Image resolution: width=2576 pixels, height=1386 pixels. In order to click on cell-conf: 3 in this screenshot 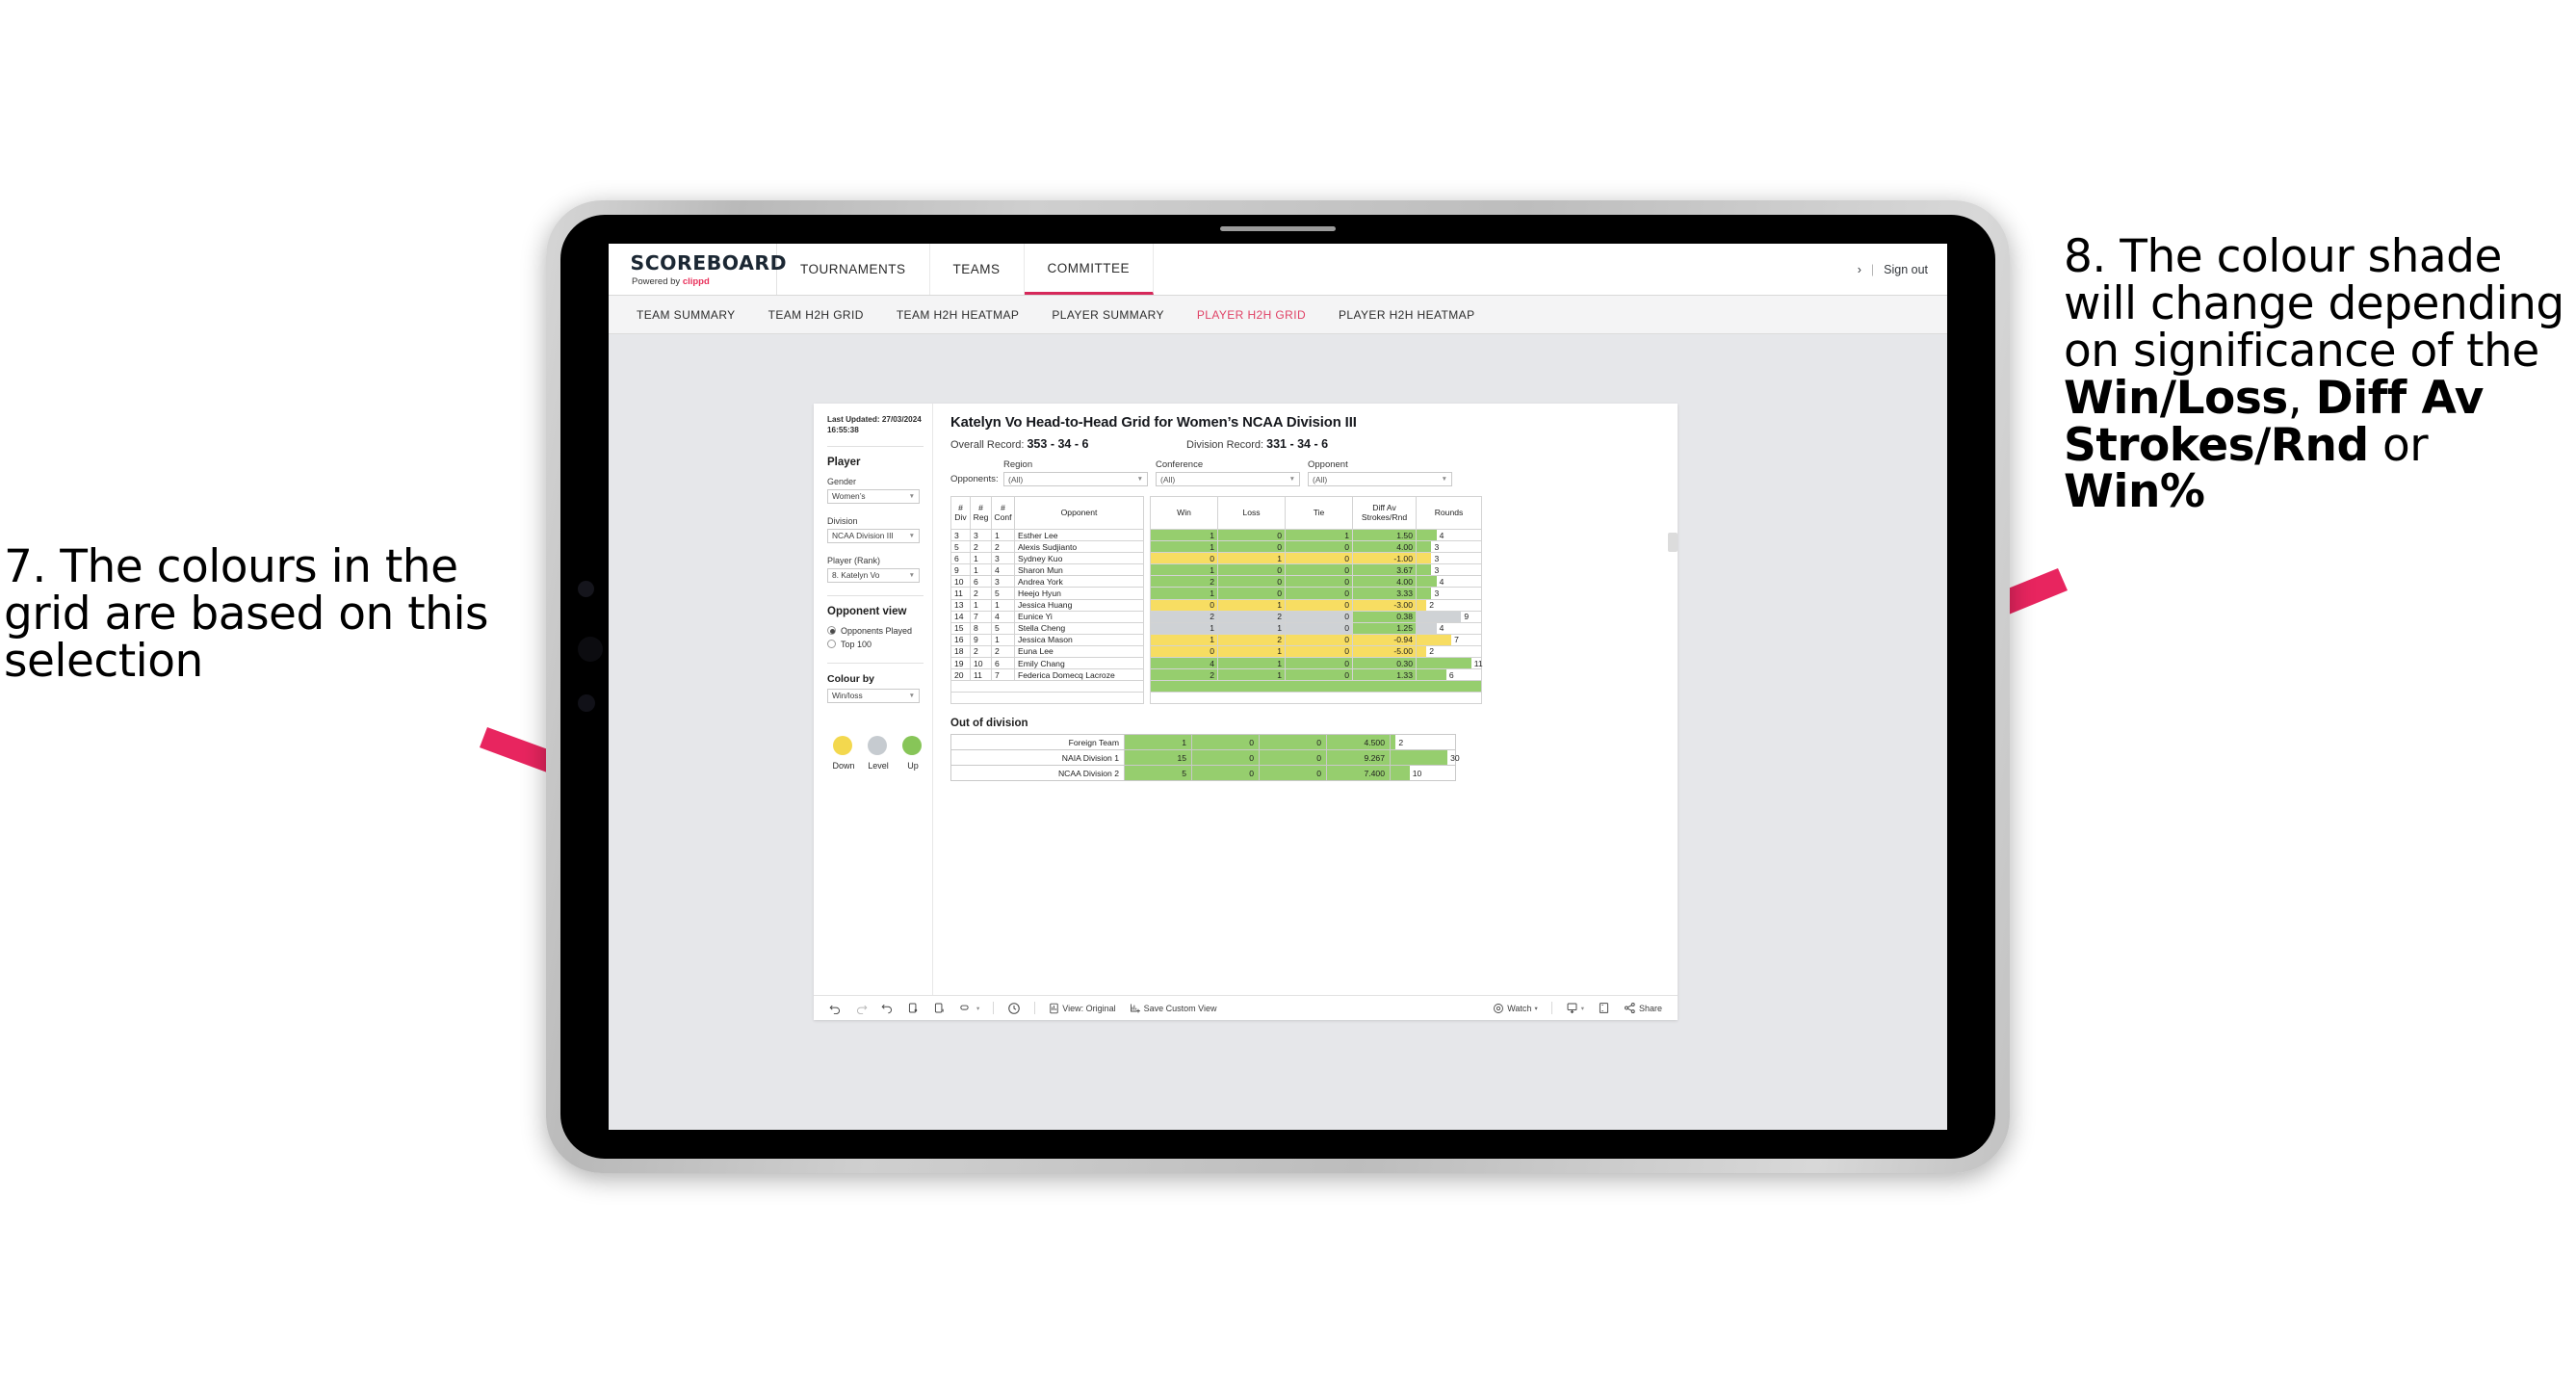, I will do `click(1003, 558)`.